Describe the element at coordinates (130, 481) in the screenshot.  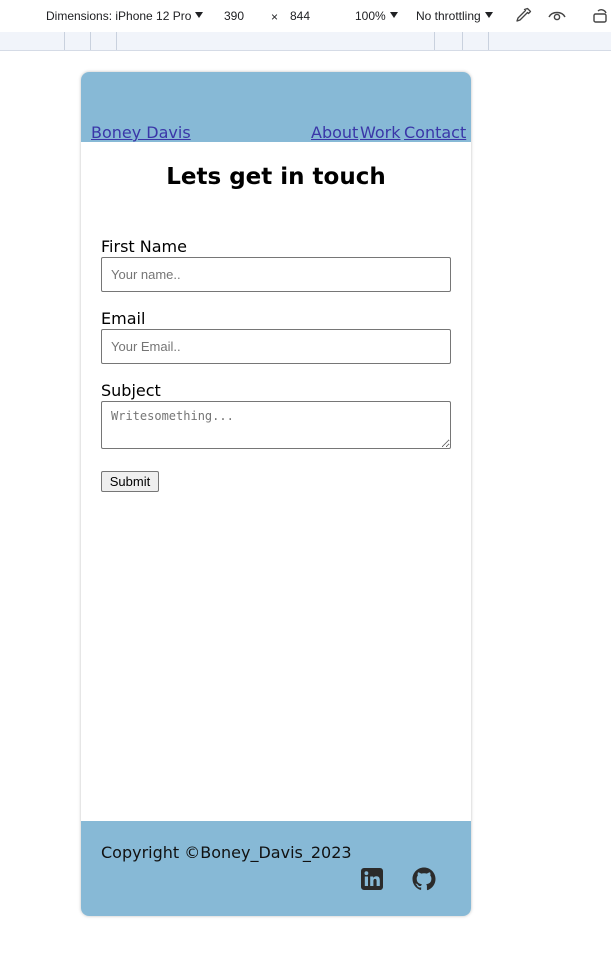
I see `submit-button: Submit` at that location.